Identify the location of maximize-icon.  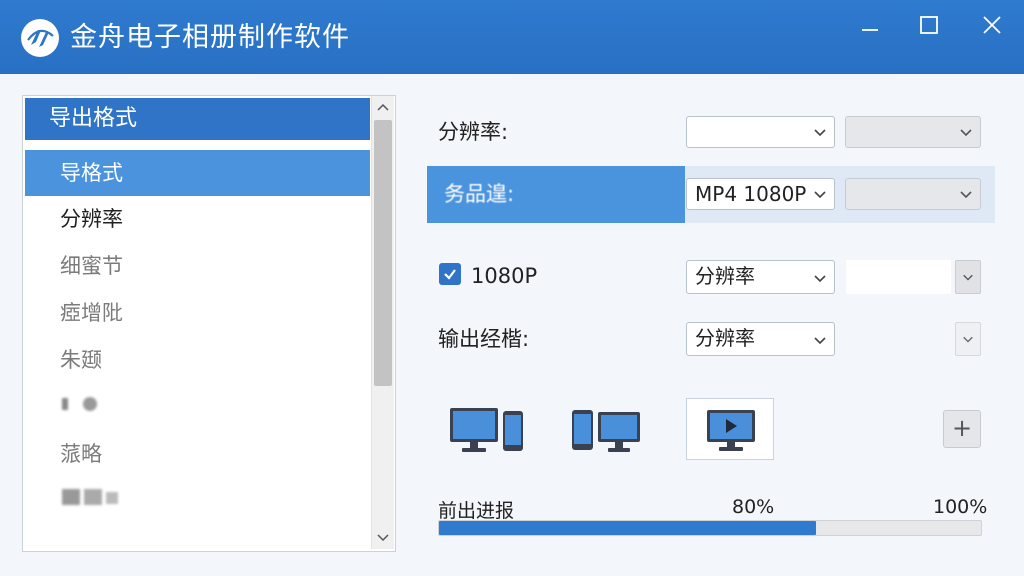
(929, 25).